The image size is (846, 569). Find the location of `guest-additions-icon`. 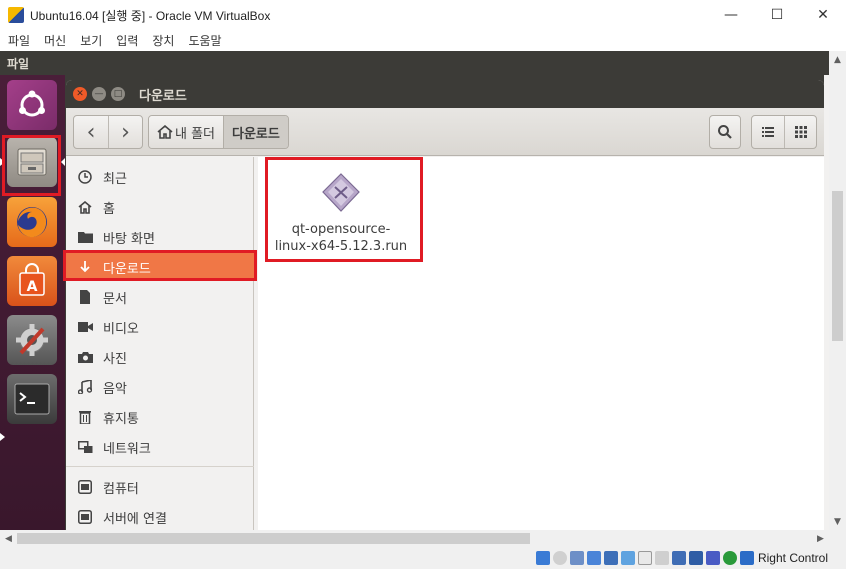

guest-additions-icon is located at coordinates (729, 558).